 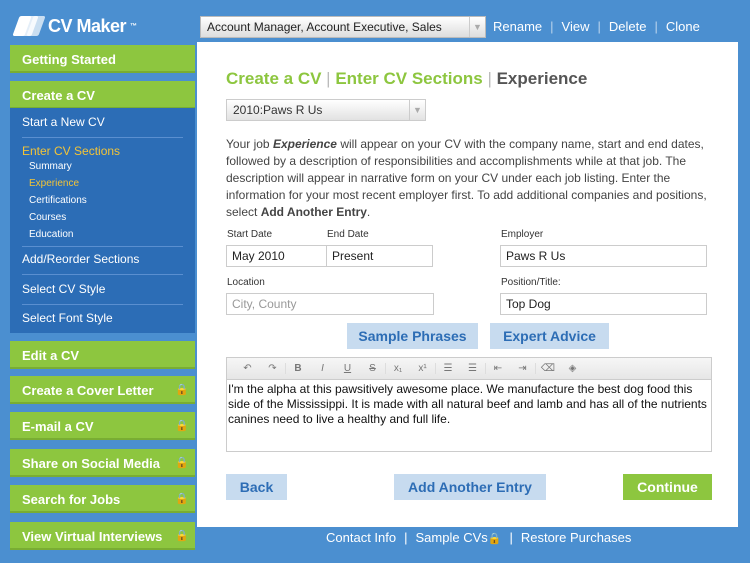 I want to click on nav-select-font-style: Select Font Style, so click(x=67, y=318).